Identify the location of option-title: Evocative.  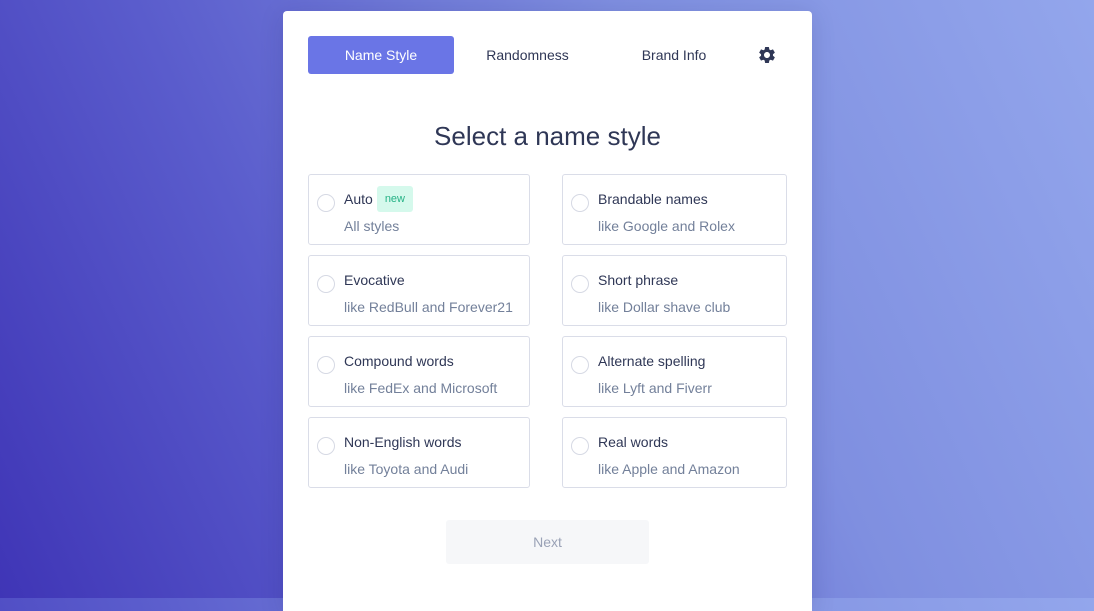
(374, 280).